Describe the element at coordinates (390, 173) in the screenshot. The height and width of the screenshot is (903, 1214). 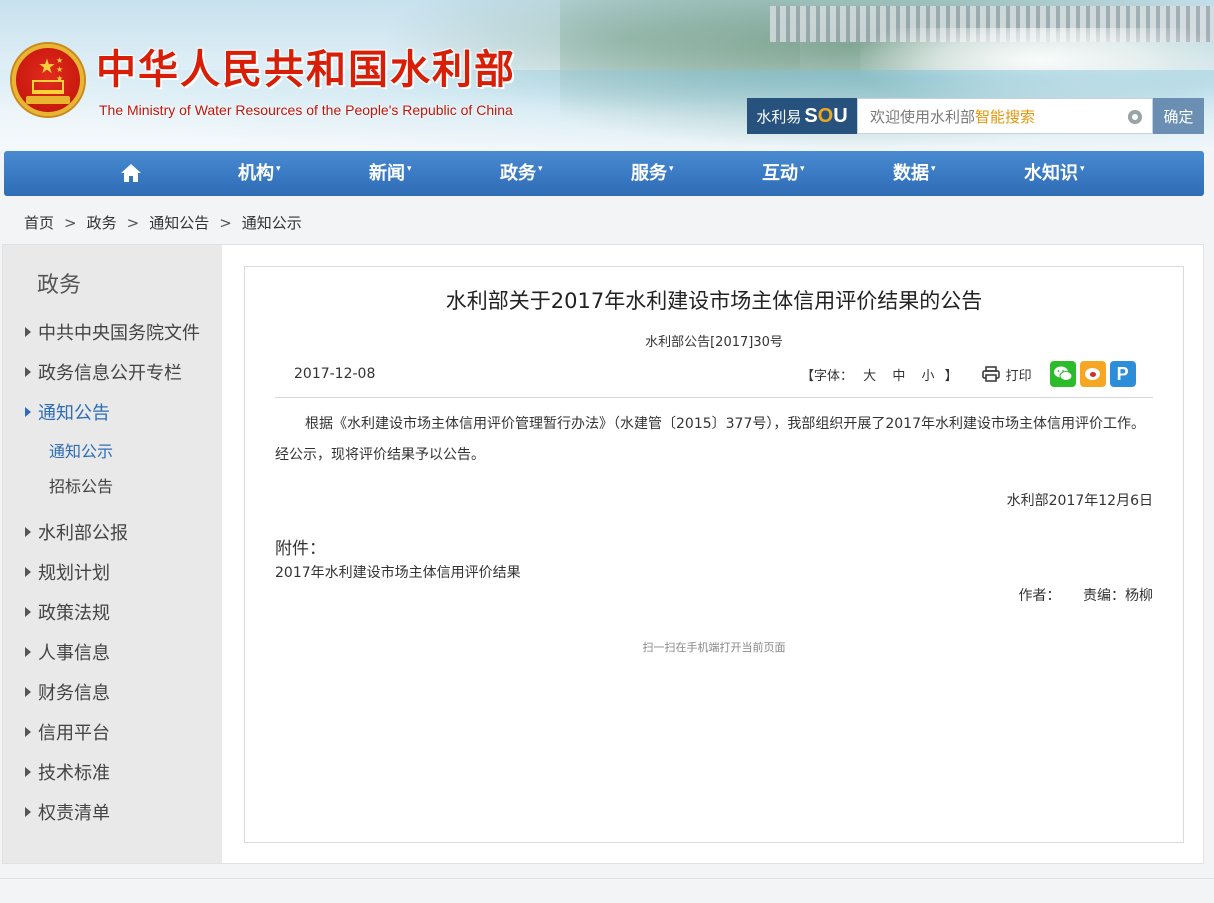
I see `nav-item-news: 新闻 ▾` at that location.